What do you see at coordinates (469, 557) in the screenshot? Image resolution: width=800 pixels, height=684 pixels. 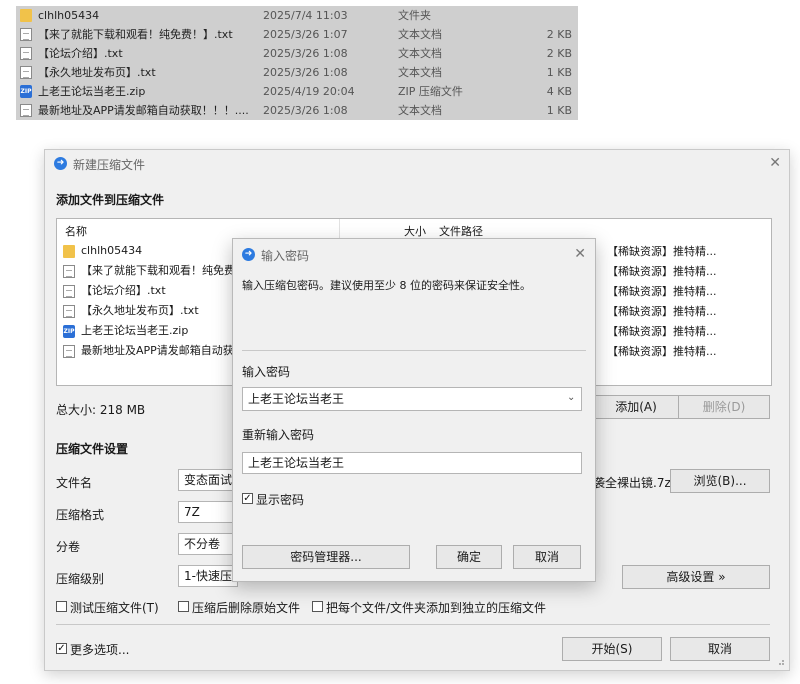 I see `ok-button: 确定` at bounding box center [469, 557].